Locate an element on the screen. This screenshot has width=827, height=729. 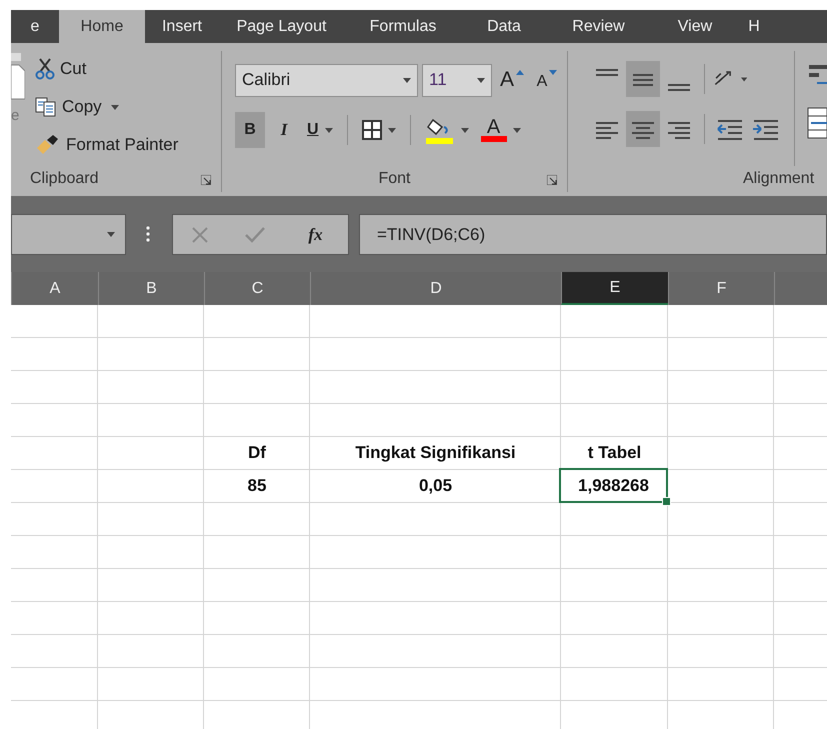
format-painter-button: Format Painter is located at coordinates (106, 145).